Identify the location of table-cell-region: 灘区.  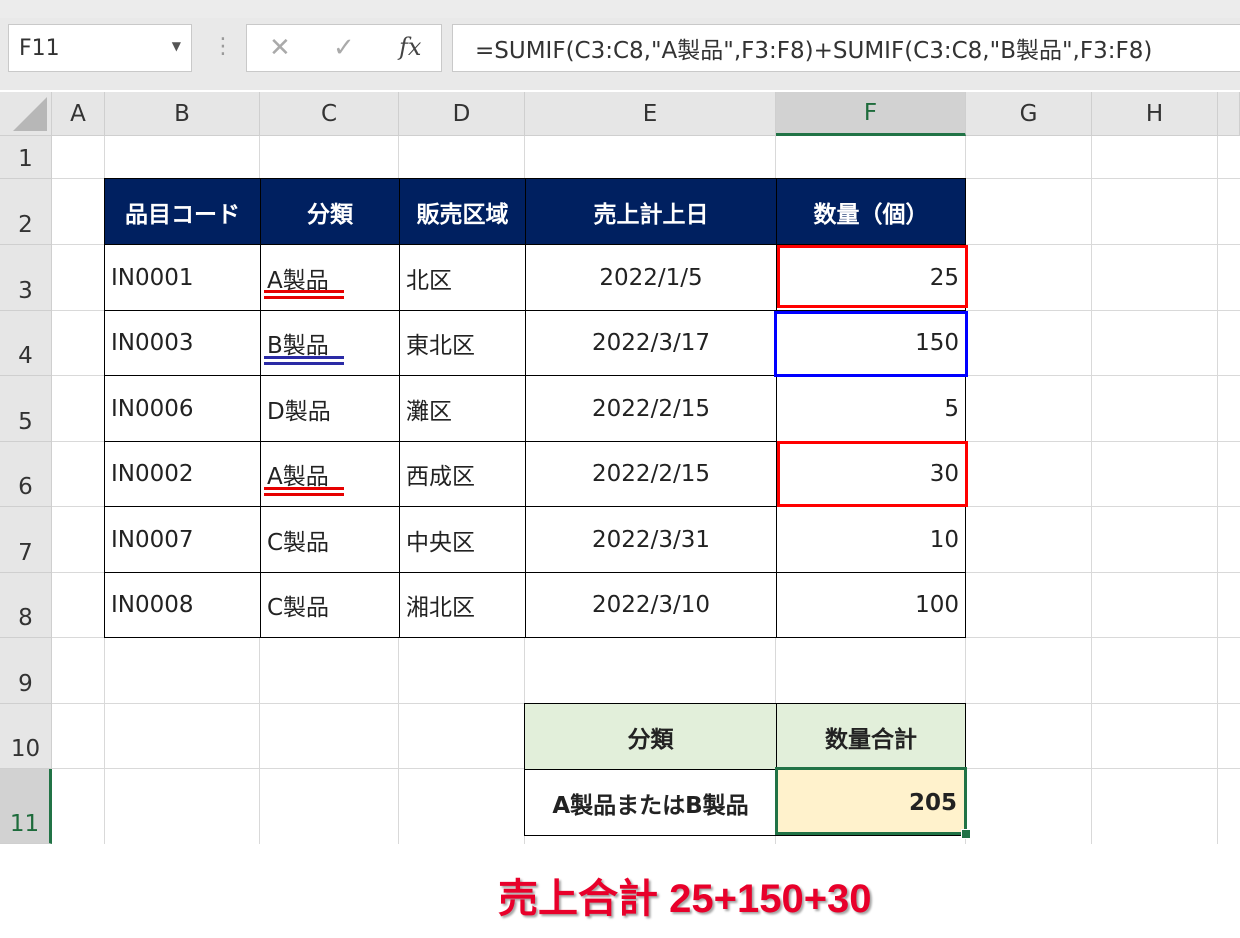
(462, 408).